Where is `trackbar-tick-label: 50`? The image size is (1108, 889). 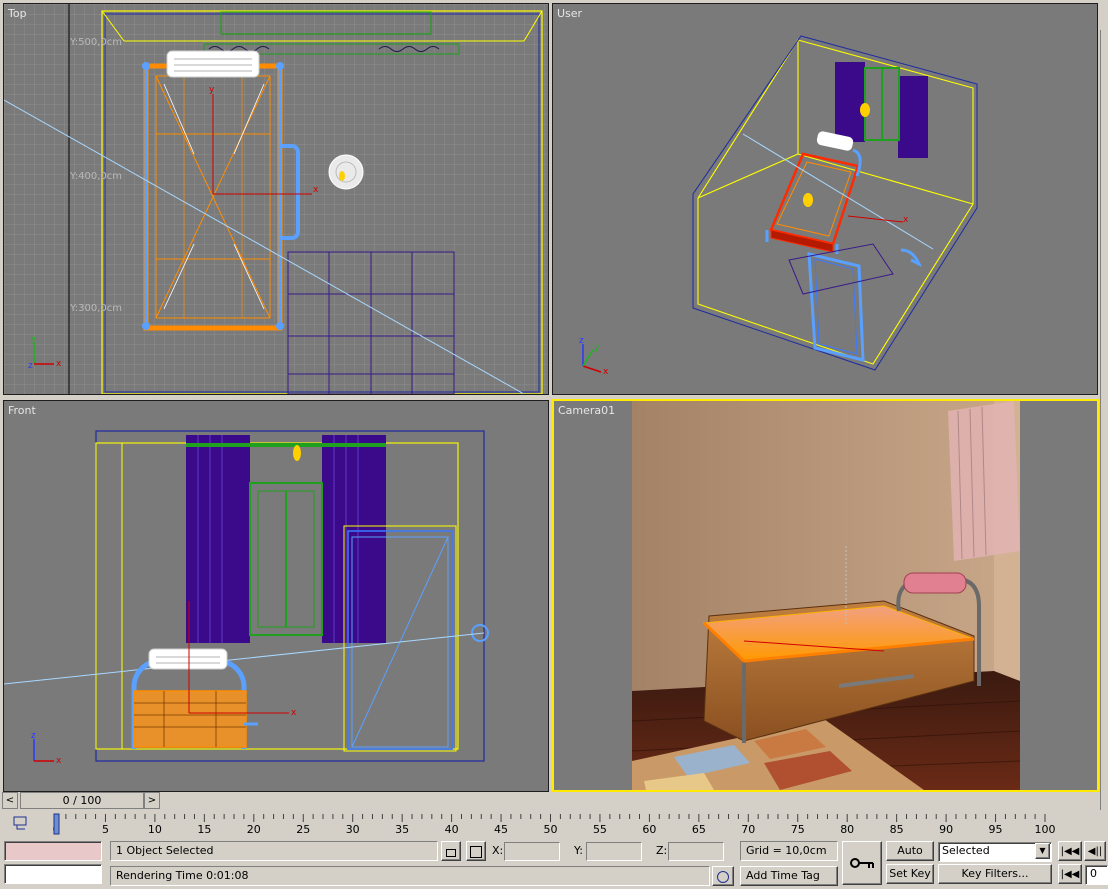 trackbar-tick-label: 50 is located at coordinates (551, 829).